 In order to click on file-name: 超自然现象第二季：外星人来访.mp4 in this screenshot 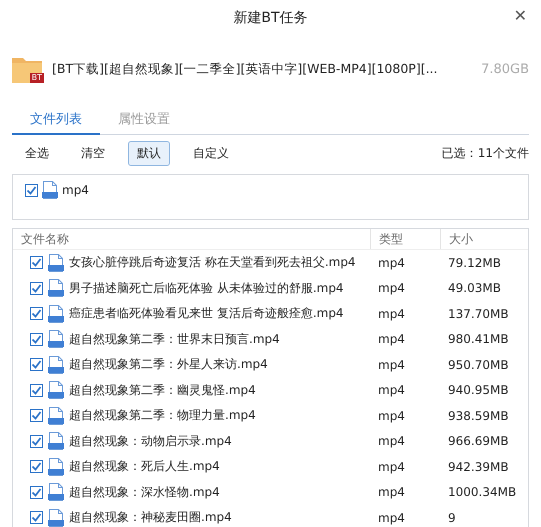, I will do `click(168, 365)`.